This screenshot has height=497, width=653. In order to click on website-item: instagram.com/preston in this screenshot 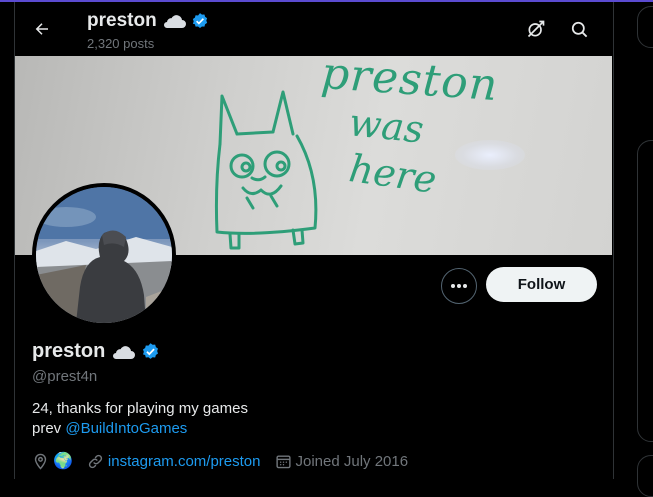, I will do `click(174, 461)`.